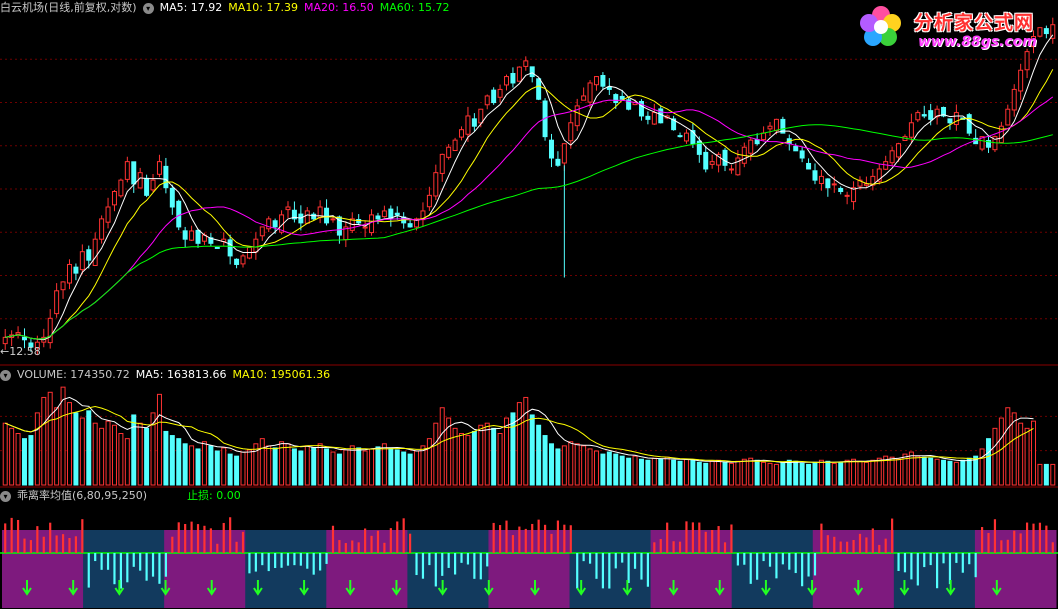 The image size is (1058, 609). What do you see at coordinates (448, 569) in the screenshot?
I see `bias-background-region` at bounding box center [448, 569].